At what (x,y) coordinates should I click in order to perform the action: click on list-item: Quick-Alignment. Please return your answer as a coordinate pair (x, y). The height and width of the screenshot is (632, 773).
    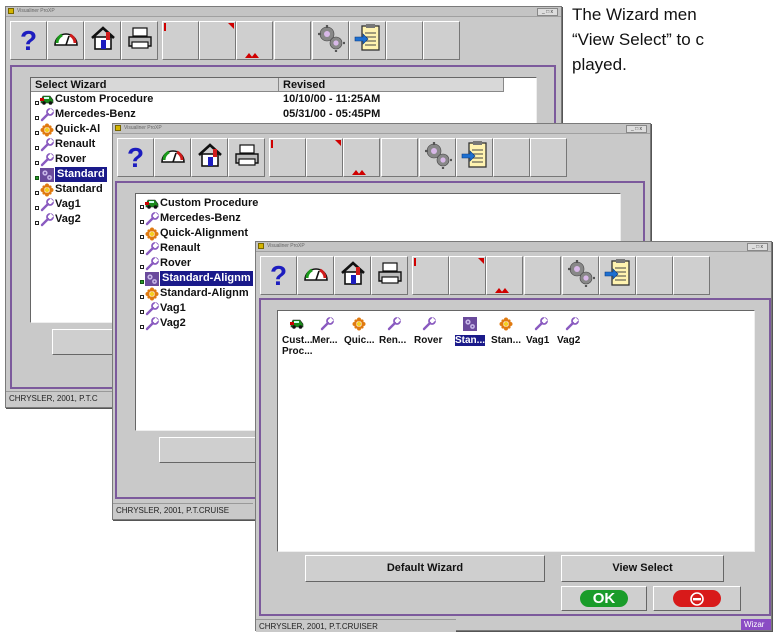
    Looking at the image, I should click on (194, 233).